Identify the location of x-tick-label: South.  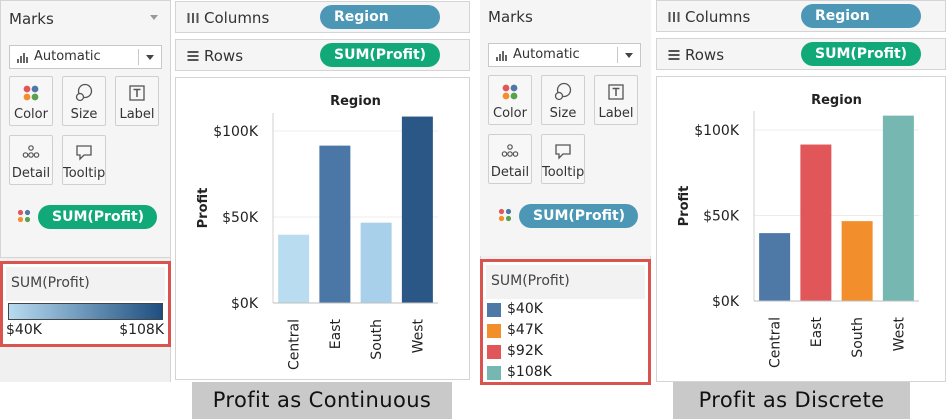
(377, 339).